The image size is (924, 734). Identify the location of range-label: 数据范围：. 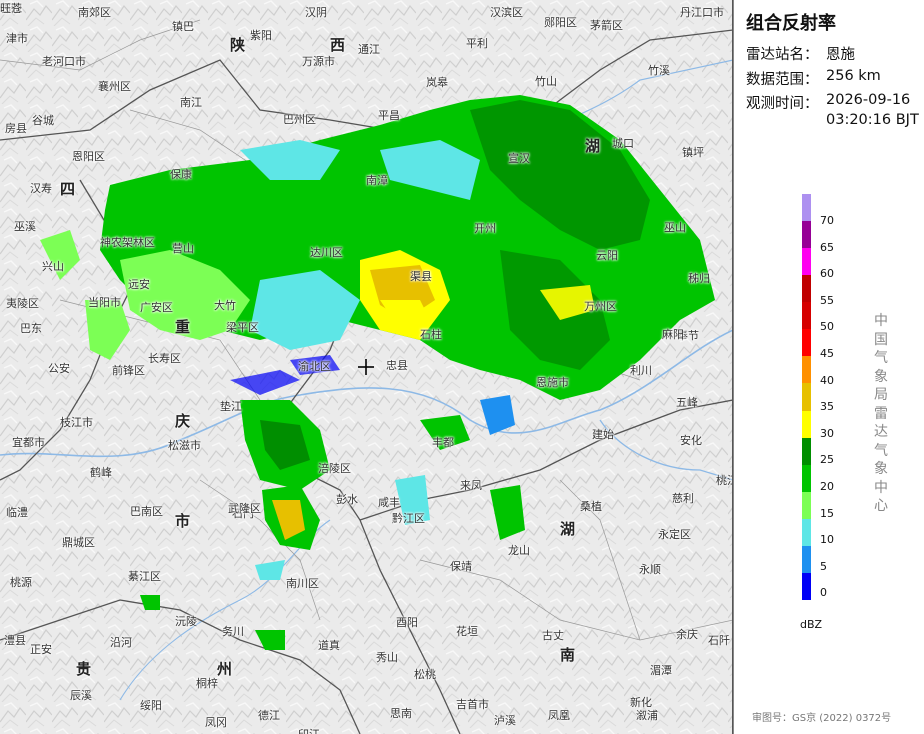
(782, 80).